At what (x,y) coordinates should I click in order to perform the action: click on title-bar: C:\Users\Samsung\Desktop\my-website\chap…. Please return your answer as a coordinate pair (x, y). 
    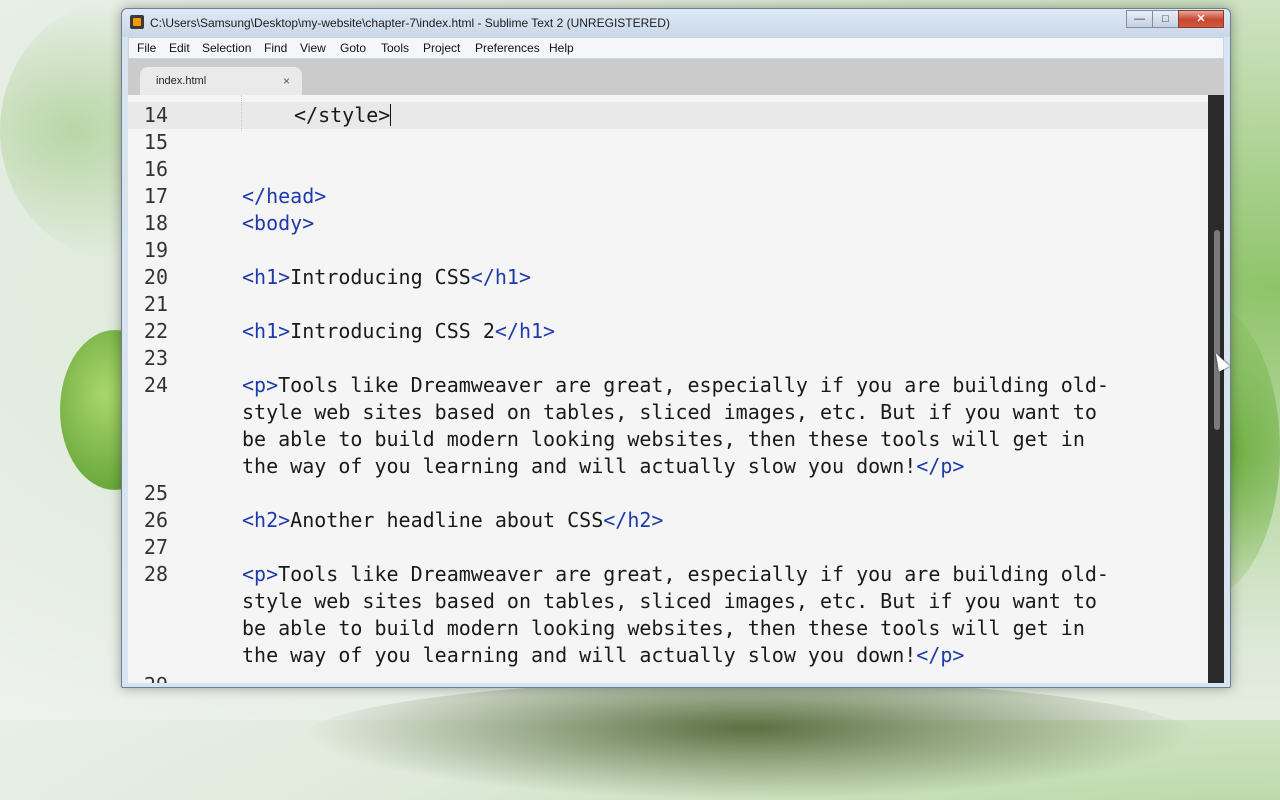
    Looking at the image, I should click on (676, 23).